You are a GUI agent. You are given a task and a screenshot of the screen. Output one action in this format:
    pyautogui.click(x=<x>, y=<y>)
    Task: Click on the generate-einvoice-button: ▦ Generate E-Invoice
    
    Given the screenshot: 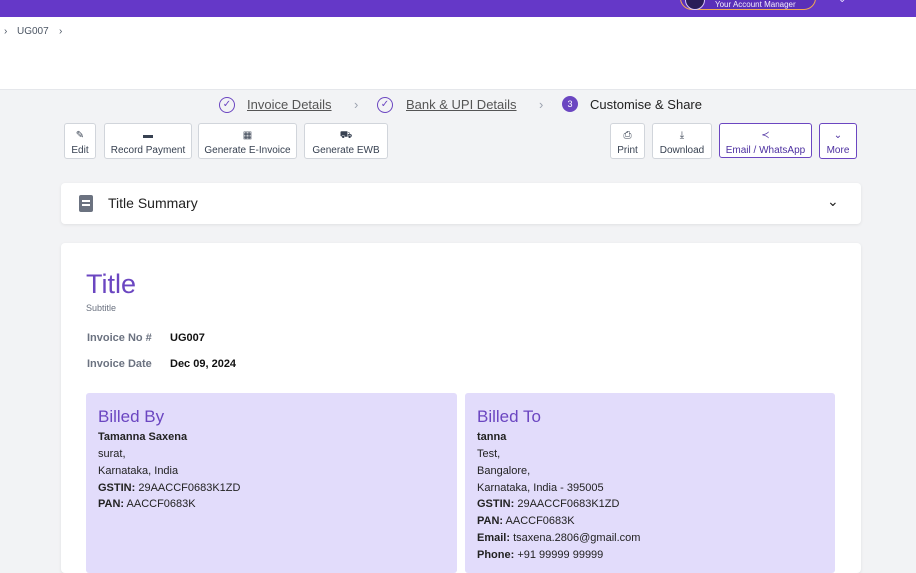 What is the action you would take?
    pyautogui.click(x=247, y=141)
    